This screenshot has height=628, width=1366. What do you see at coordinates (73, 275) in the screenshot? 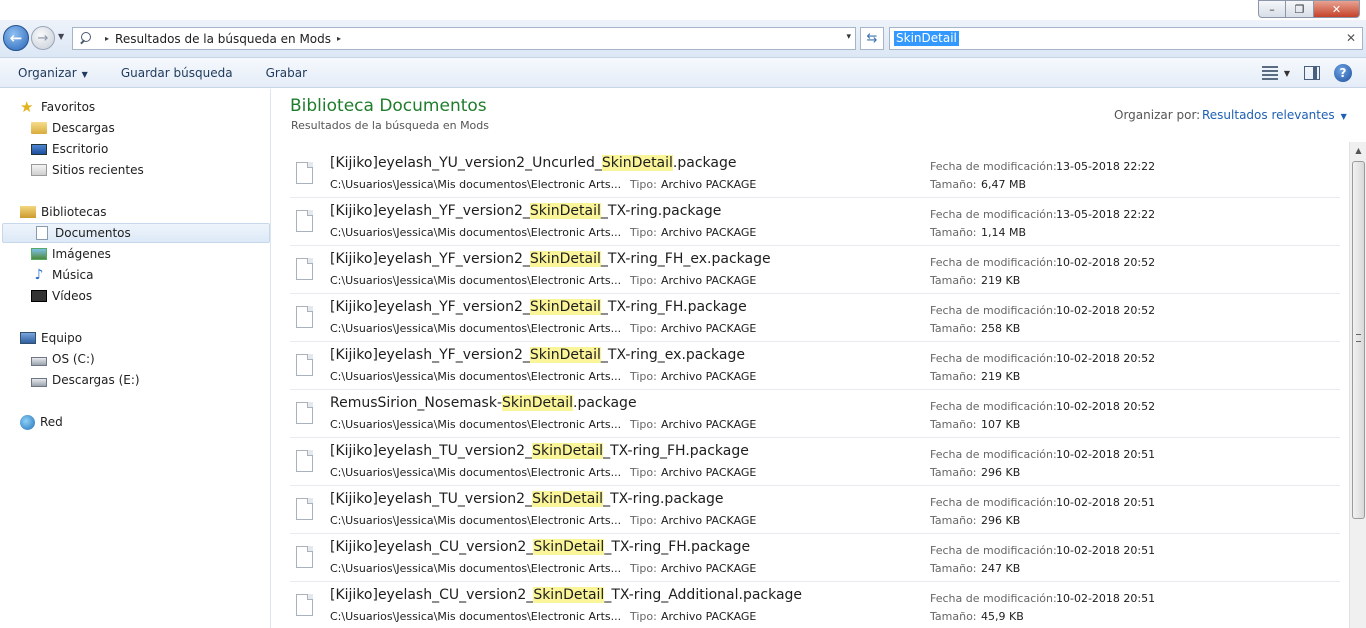
I see `sidebar-item-label: Música` at bounding box center [73, 275].